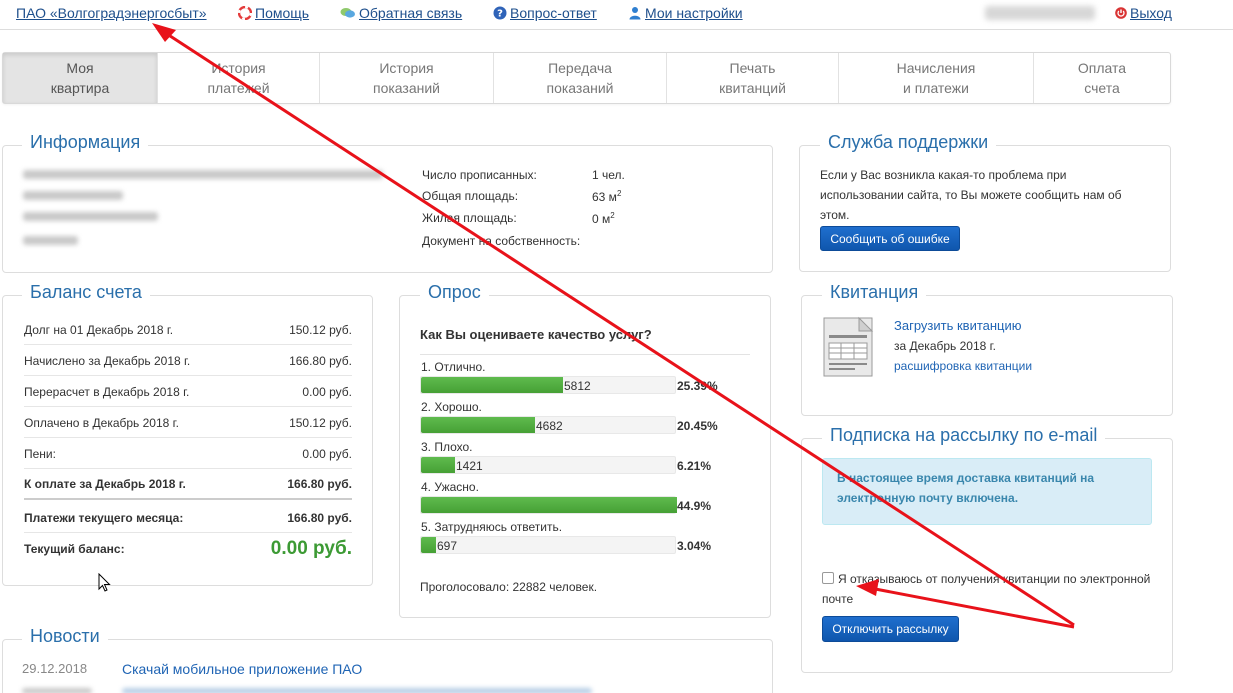  What do you see at coordinates (104, 582) in the screenshot?
I see `mouse-cursor-icon` at bounding box center [104, 582].